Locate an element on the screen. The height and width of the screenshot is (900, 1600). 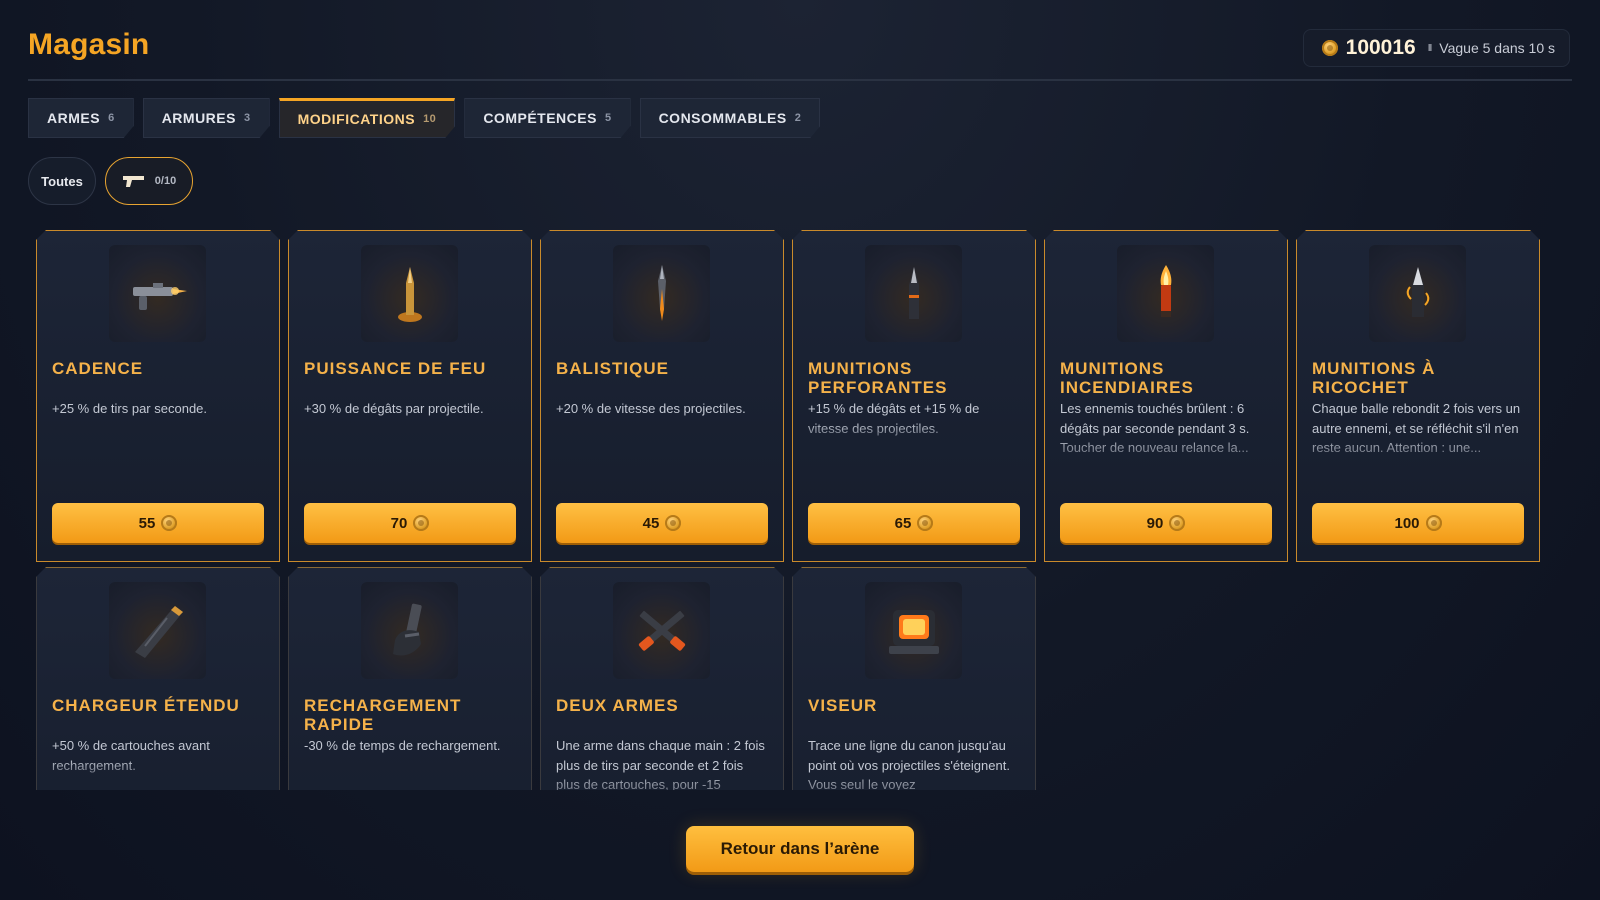
dart-bullet-icon is located at coordinates (662, 294).